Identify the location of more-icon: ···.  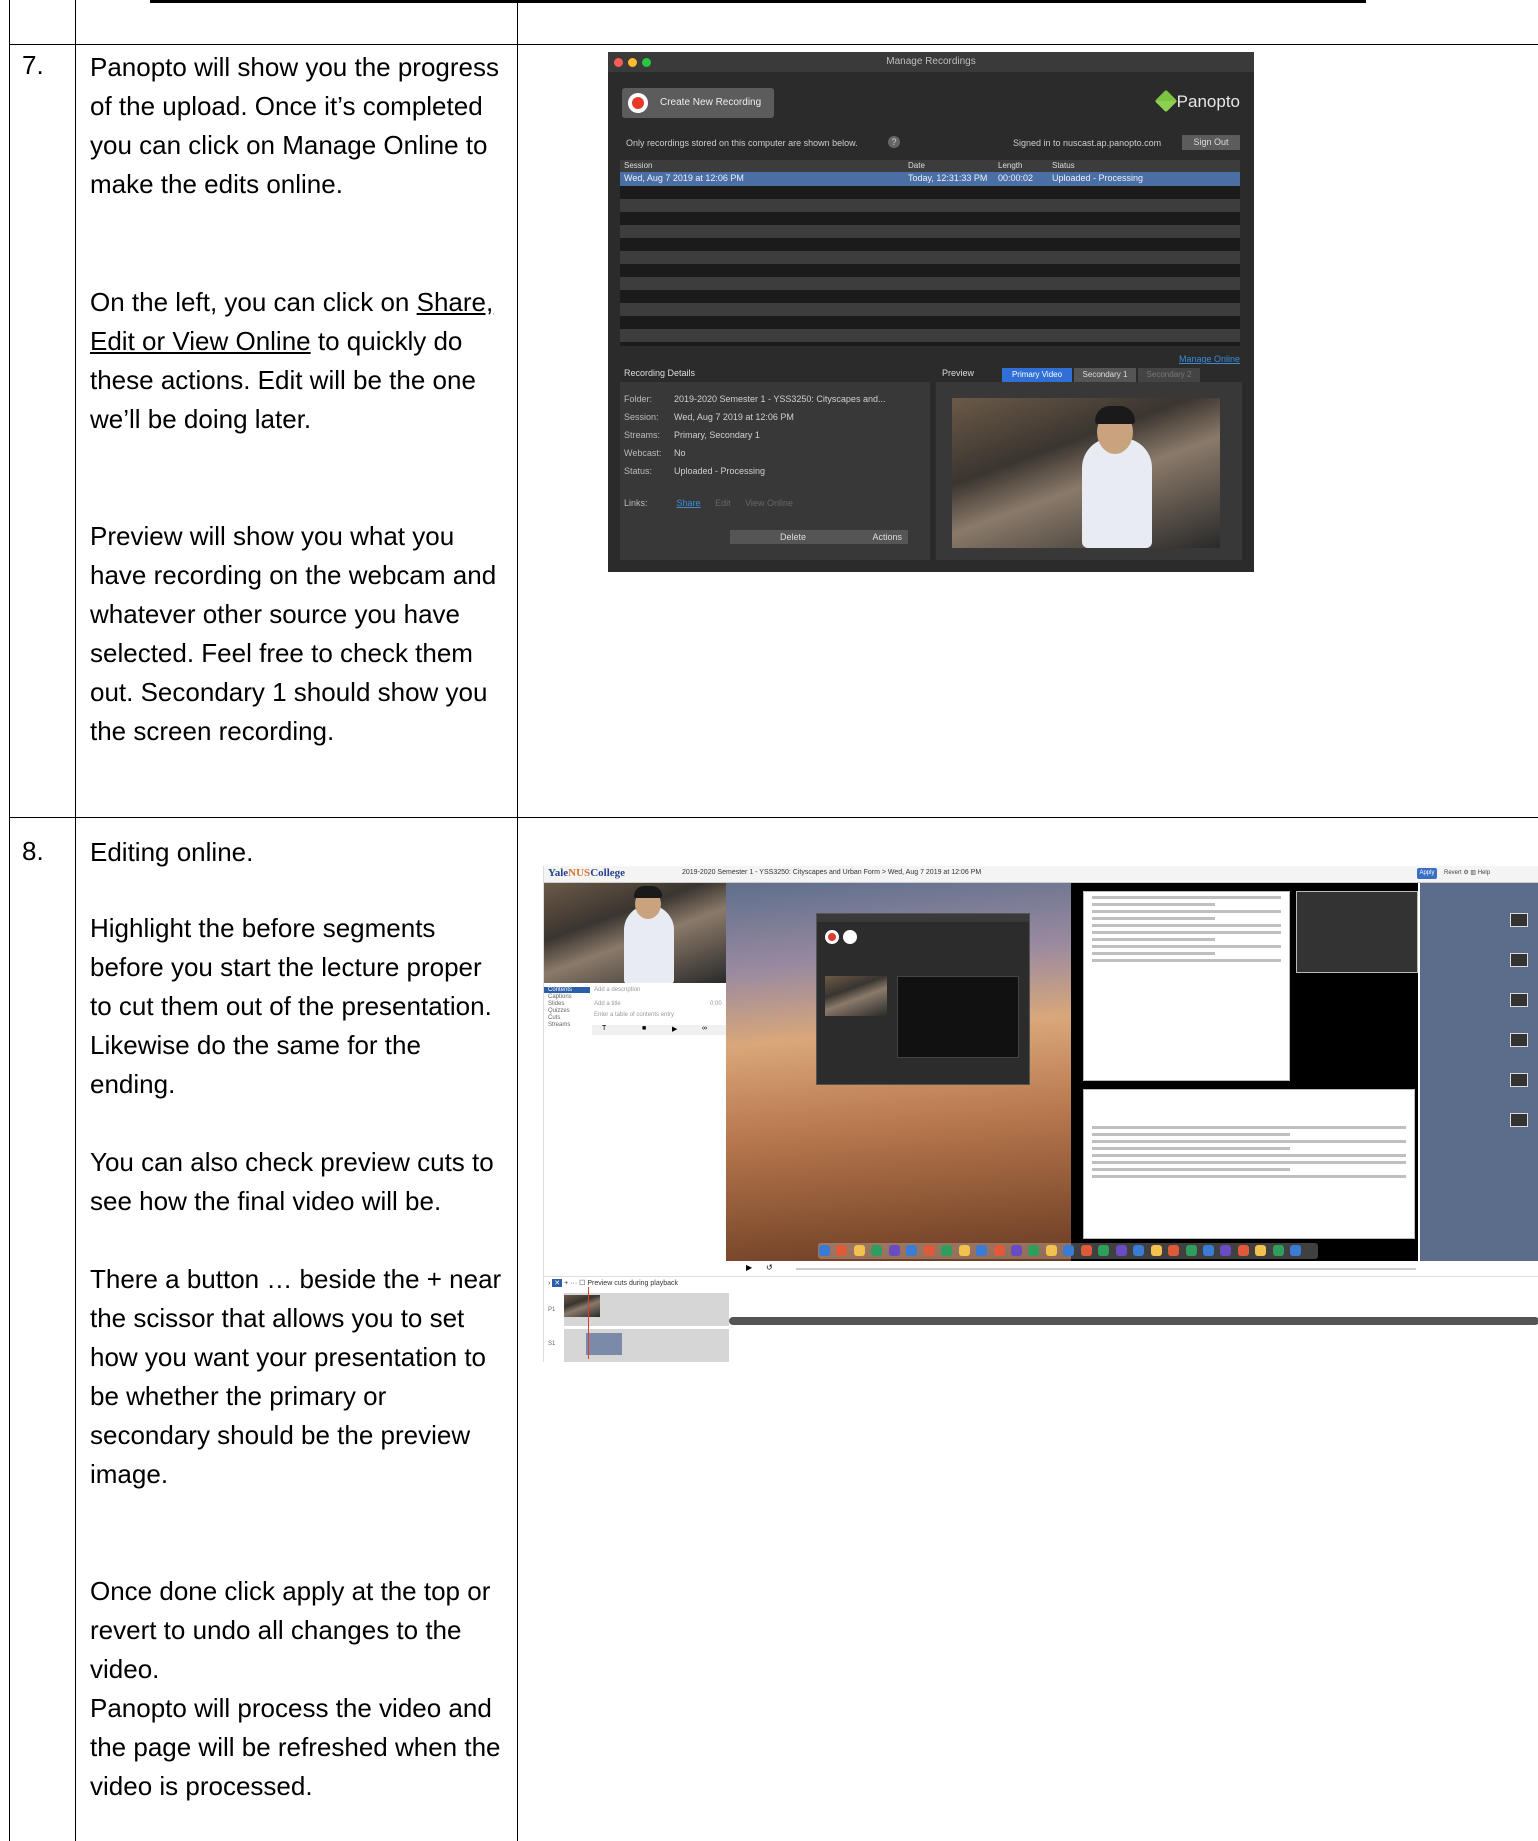
(573, 1283).